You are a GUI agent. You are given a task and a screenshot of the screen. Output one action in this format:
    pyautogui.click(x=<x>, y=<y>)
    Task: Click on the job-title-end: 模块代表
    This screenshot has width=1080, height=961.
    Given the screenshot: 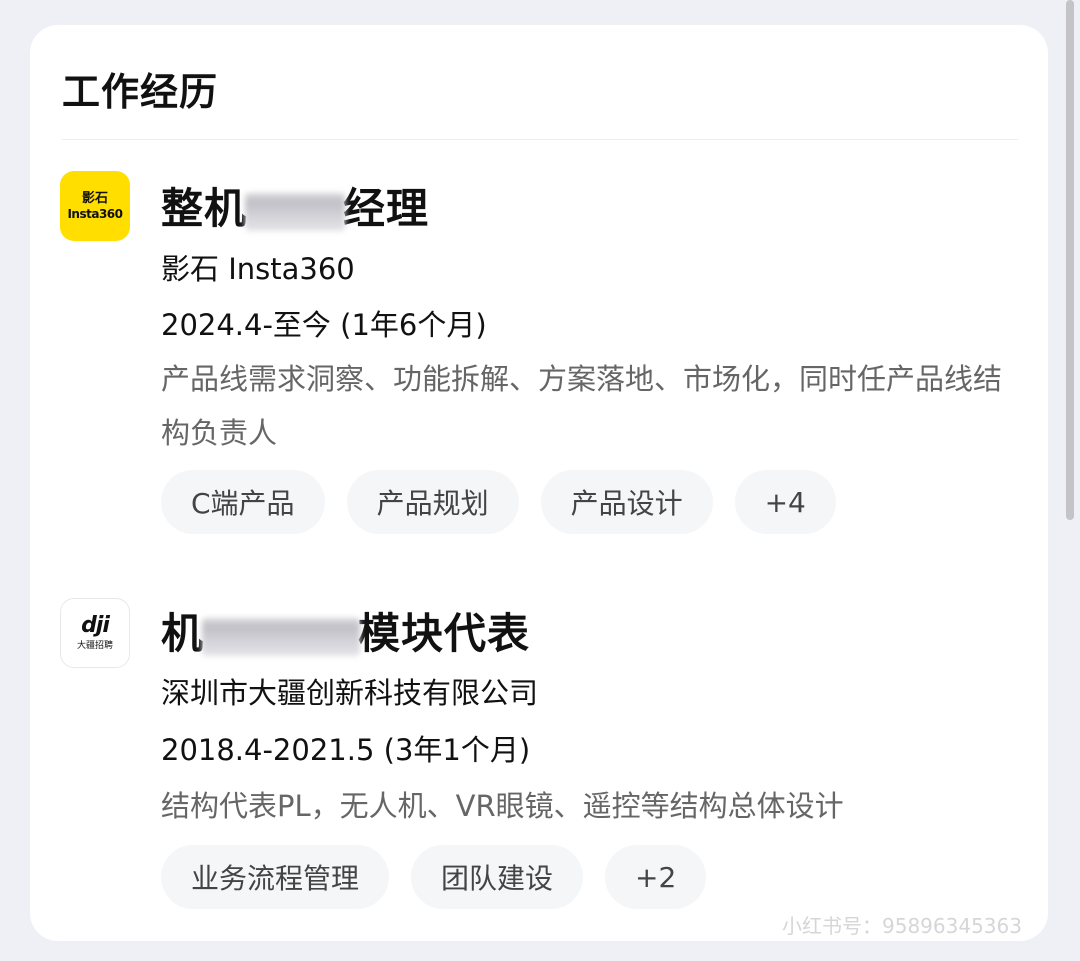 What is the action you would take?
    pyautogui.click(x=444, y=633)
    